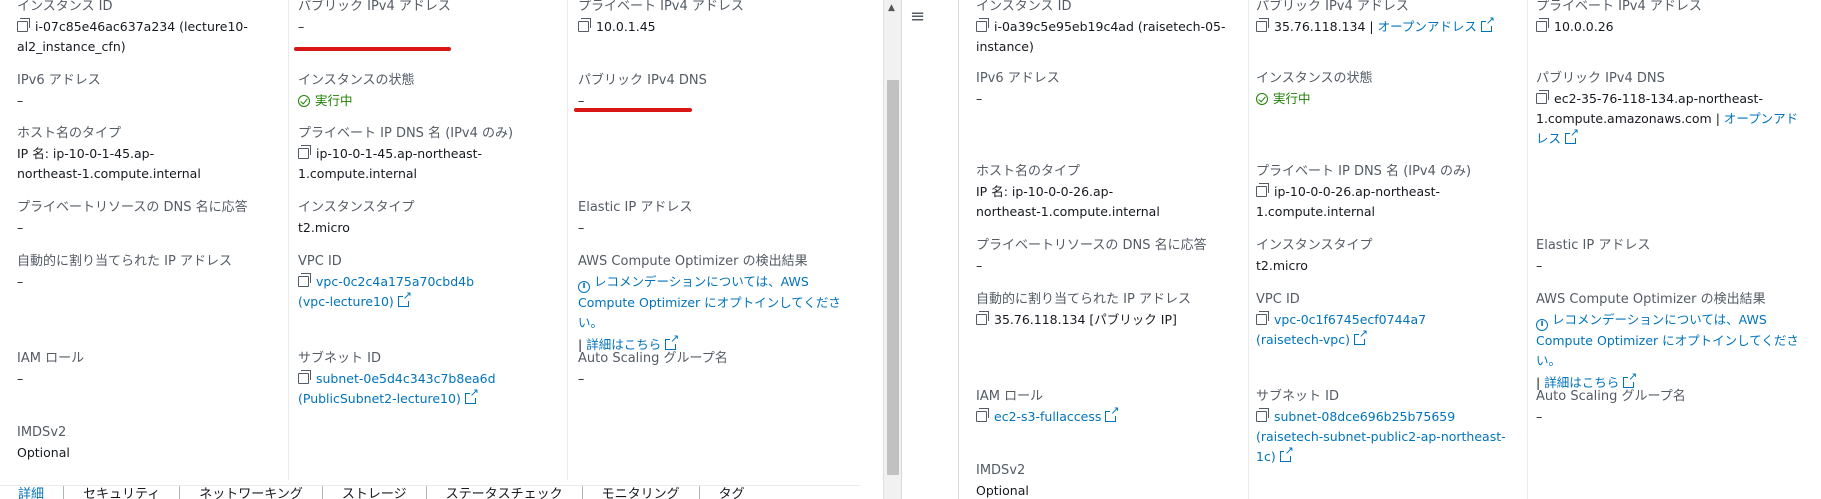  I want to click on asg-value: –, so click(581, 378).